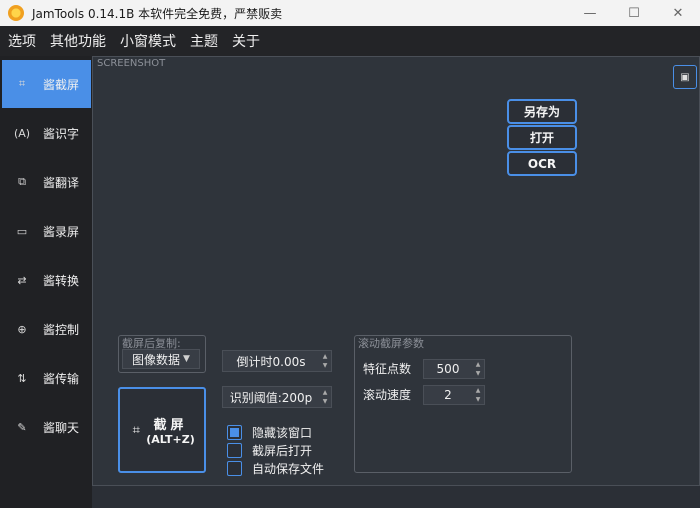 This screenshot has width=700, height=508. I want to click on text-scan-icon: (A), so click(22, 133).